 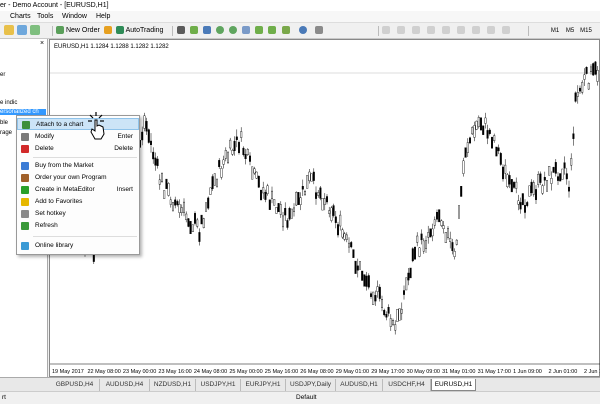 What do you see at coordinates (416, 31) in the screenshot?
I see `vertical-line-icon` at bounding box center [416, 31].